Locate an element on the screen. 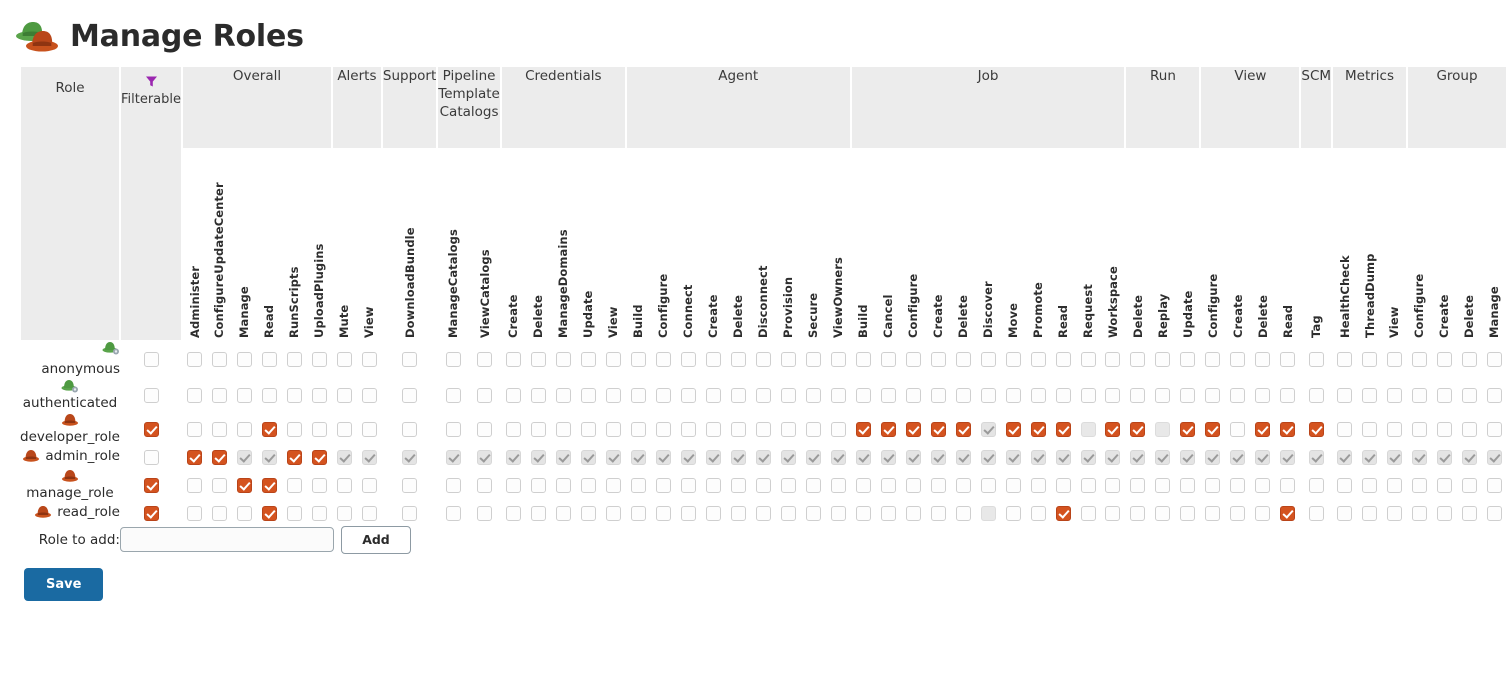  perm-cell-manage_role-Job-Move is located at coordinates (1013, 485).